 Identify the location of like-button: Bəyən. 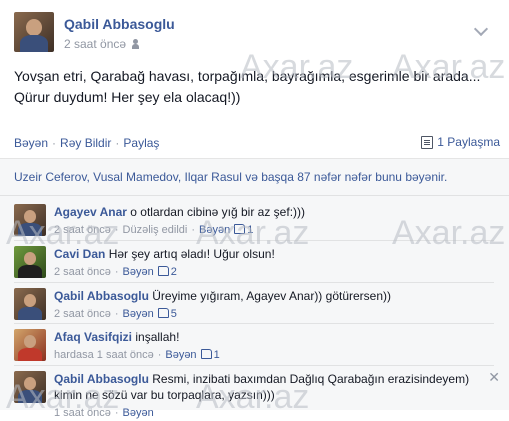
(31, 143).